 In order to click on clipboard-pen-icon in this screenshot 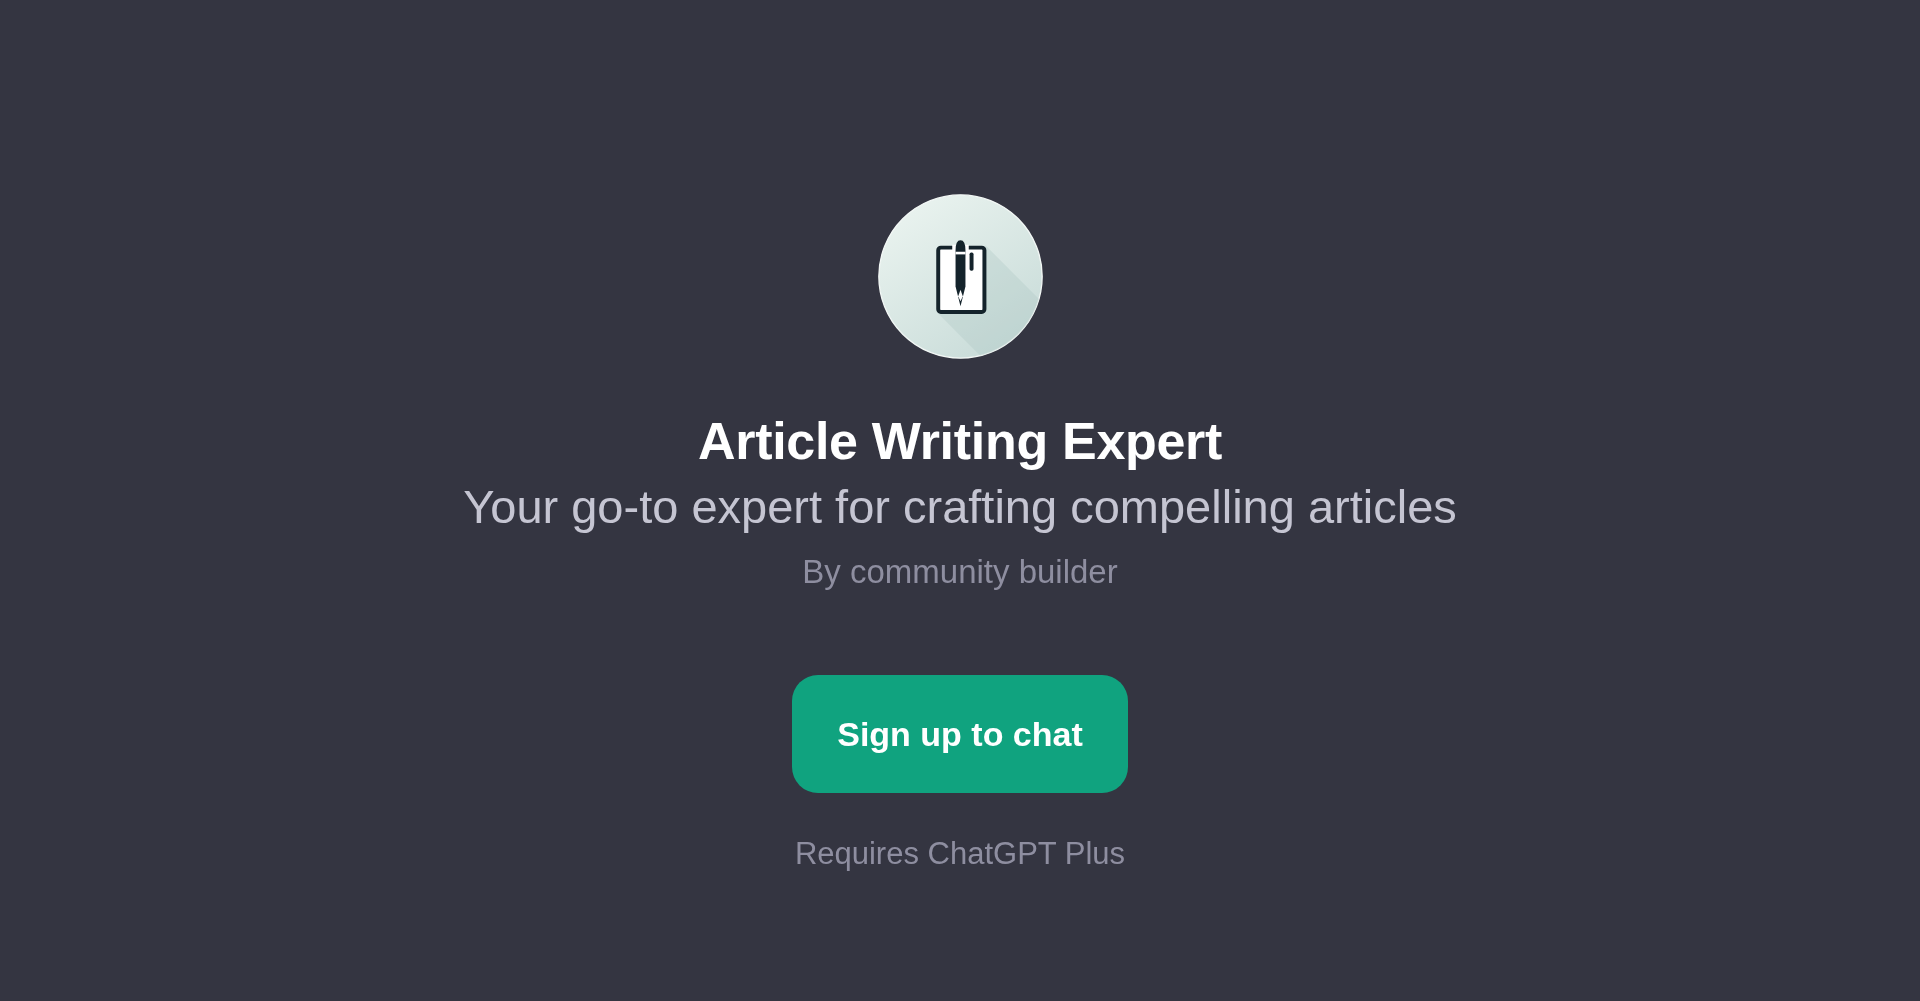, I will do `click(960, 276)`.